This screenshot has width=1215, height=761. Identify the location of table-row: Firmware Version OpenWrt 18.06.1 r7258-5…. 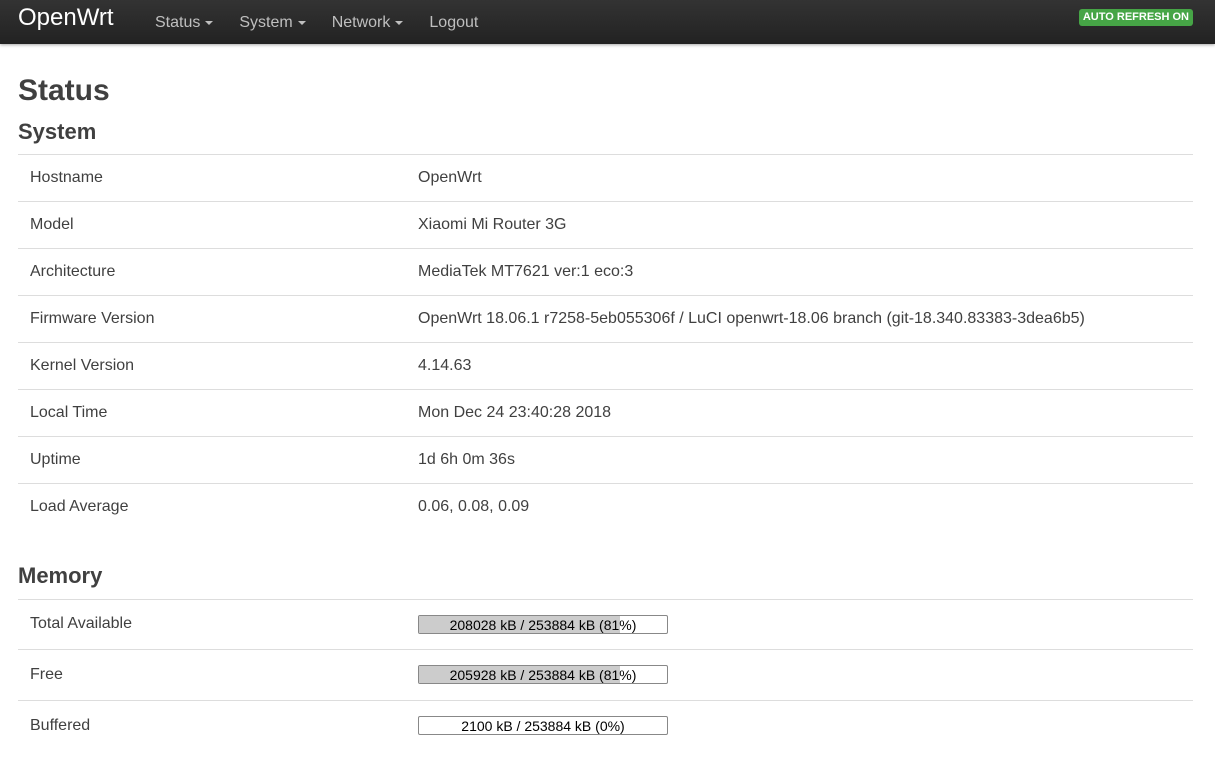
(605, 319).